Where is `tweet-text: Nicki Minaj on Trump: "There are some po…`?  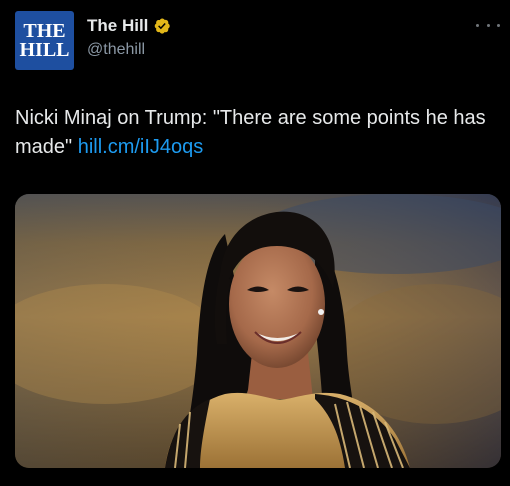
tweet-text: Nicki Minaj on Trump: "There are some po… is located at coordinates (255, 133).